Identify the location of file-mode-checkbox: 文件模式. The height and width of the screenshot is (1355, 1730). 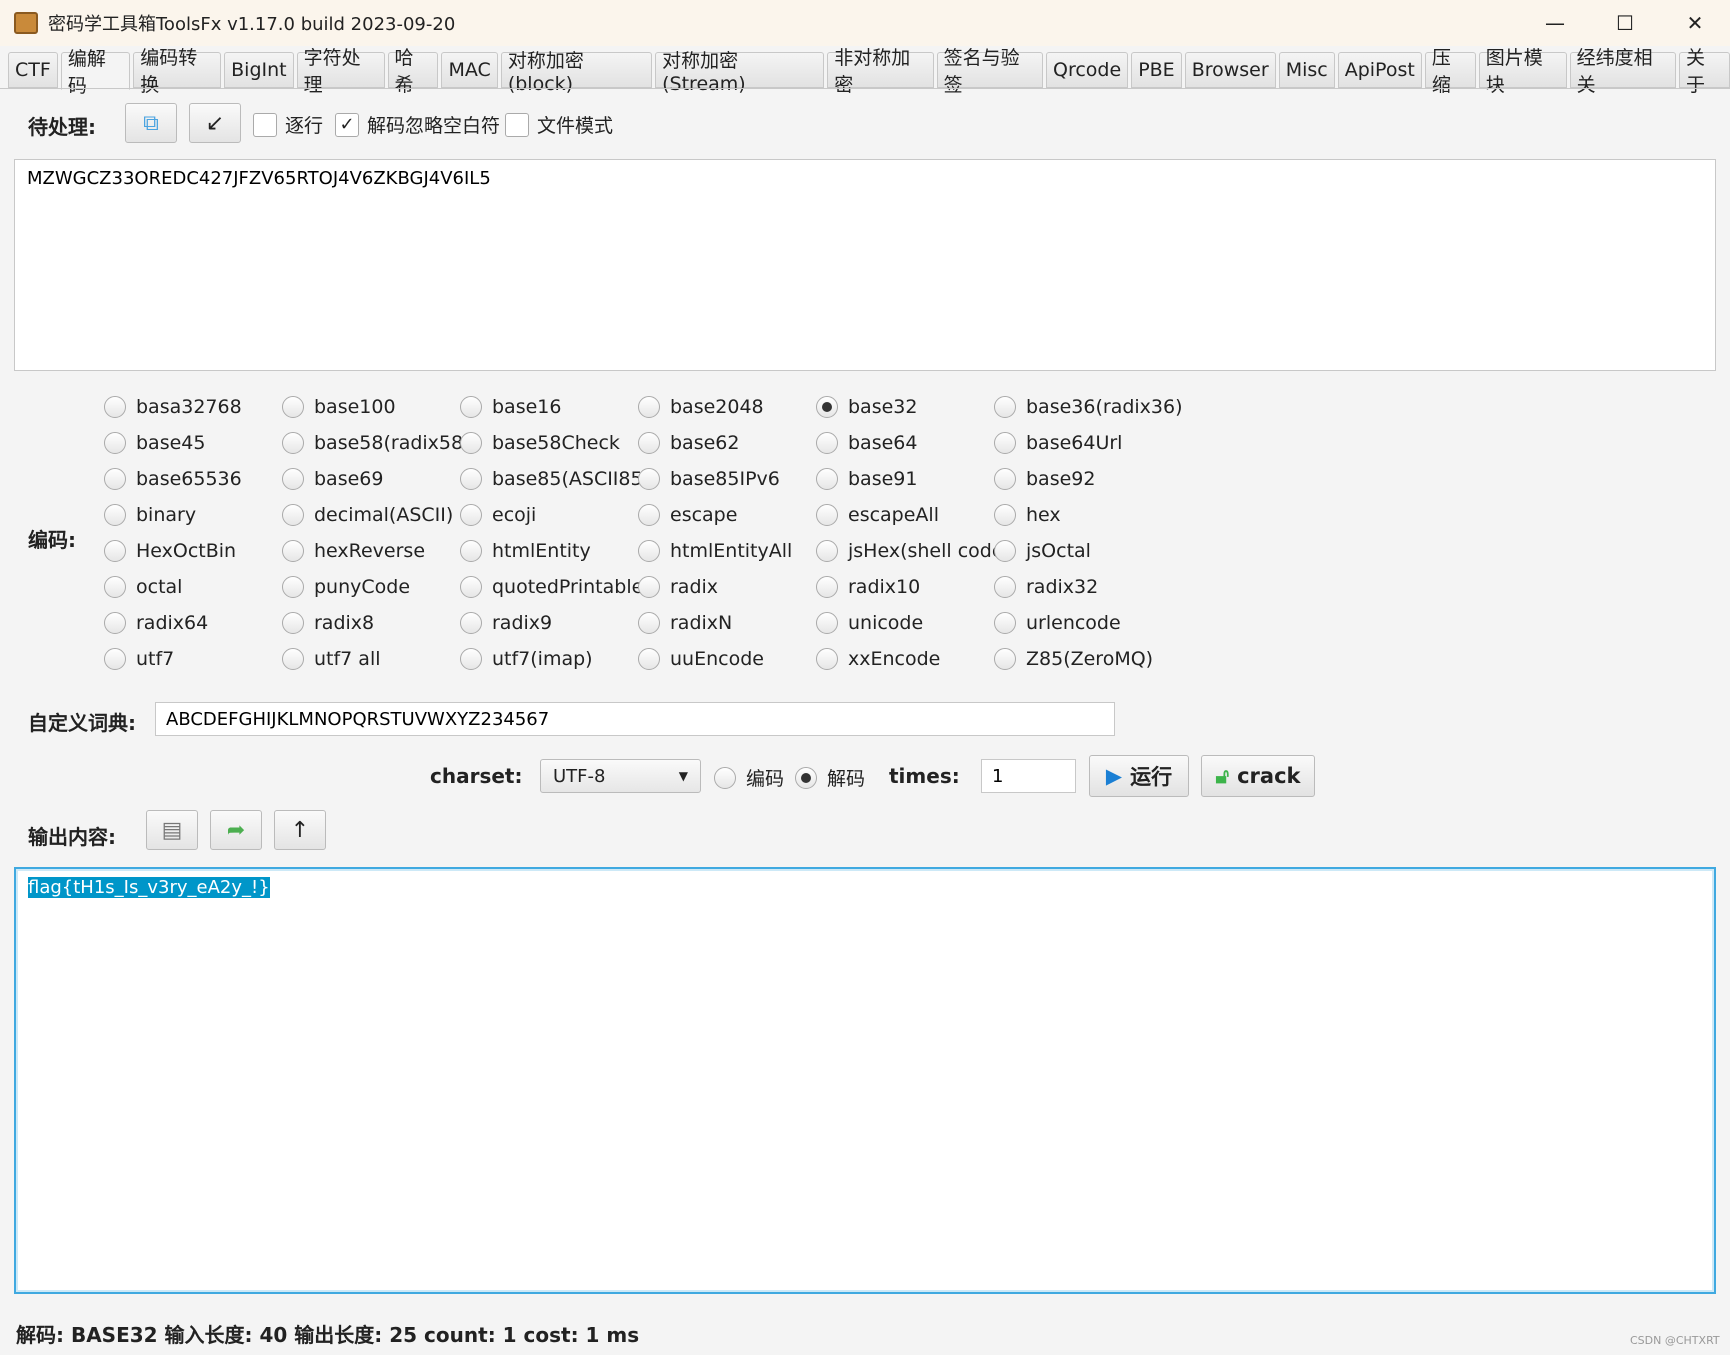
(559, 124).